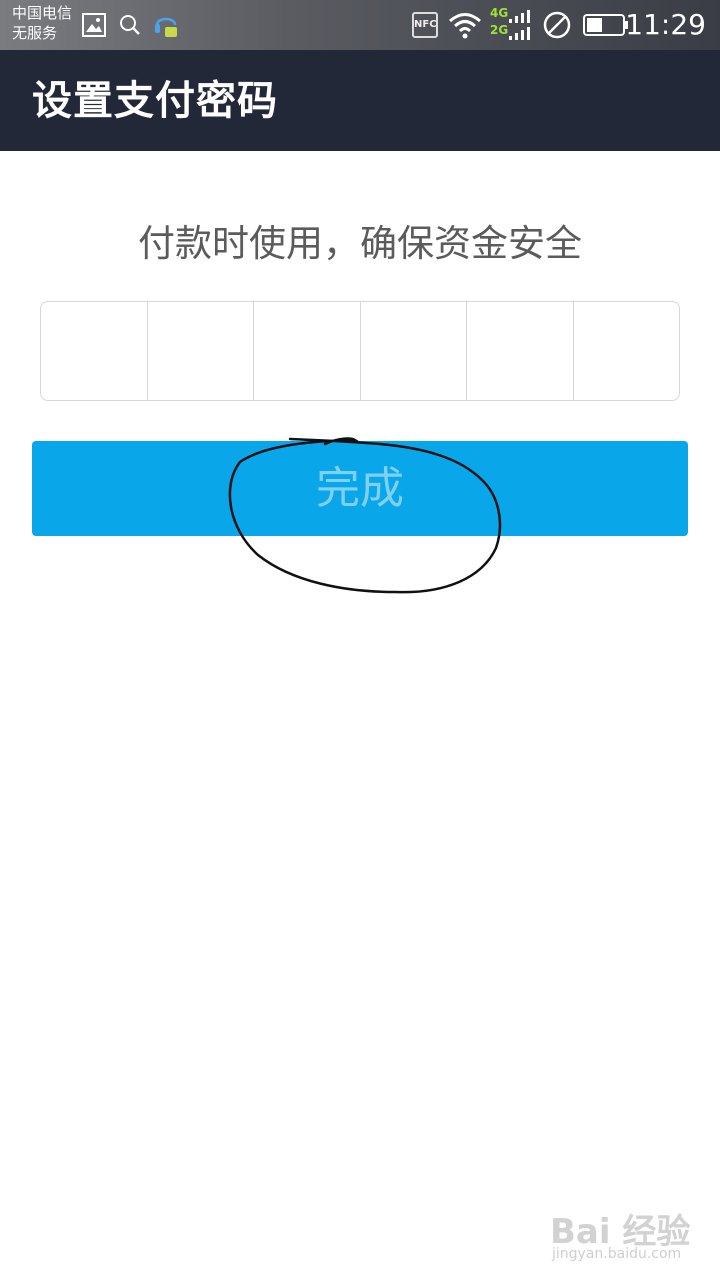 The height and width of the screenshot is (1280, 720). What do you see at coordinates (499, 30) in the screenshot?
I see `network-2g-label: 2G` at bounding box center [499, 30].